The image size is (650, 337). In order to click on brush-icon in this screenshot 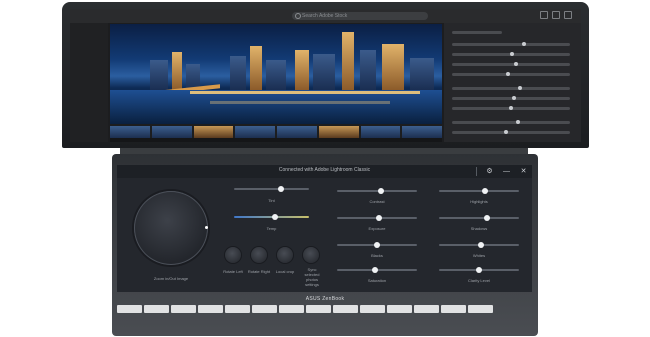, I will do `click(556, 15)`.